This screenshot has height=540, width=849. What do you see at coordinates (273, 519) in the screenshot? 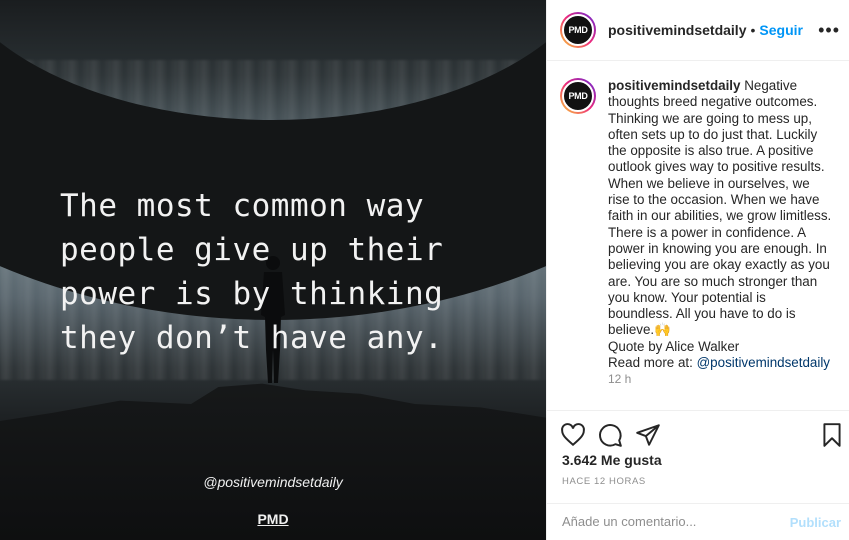
I see `image-logo: PMD` at bounding box center [273, 519].